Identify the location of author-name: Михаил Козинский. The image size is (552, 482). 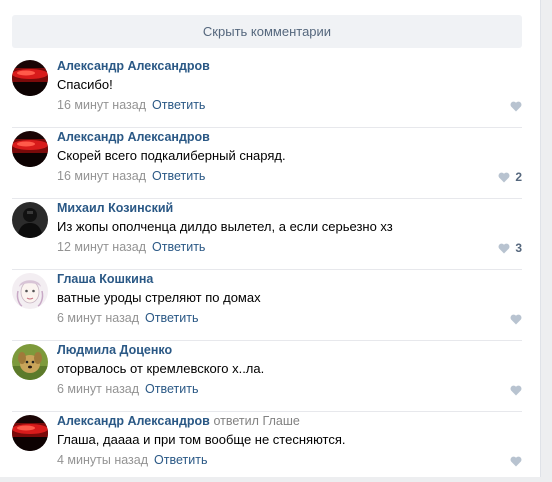
(115, 208).